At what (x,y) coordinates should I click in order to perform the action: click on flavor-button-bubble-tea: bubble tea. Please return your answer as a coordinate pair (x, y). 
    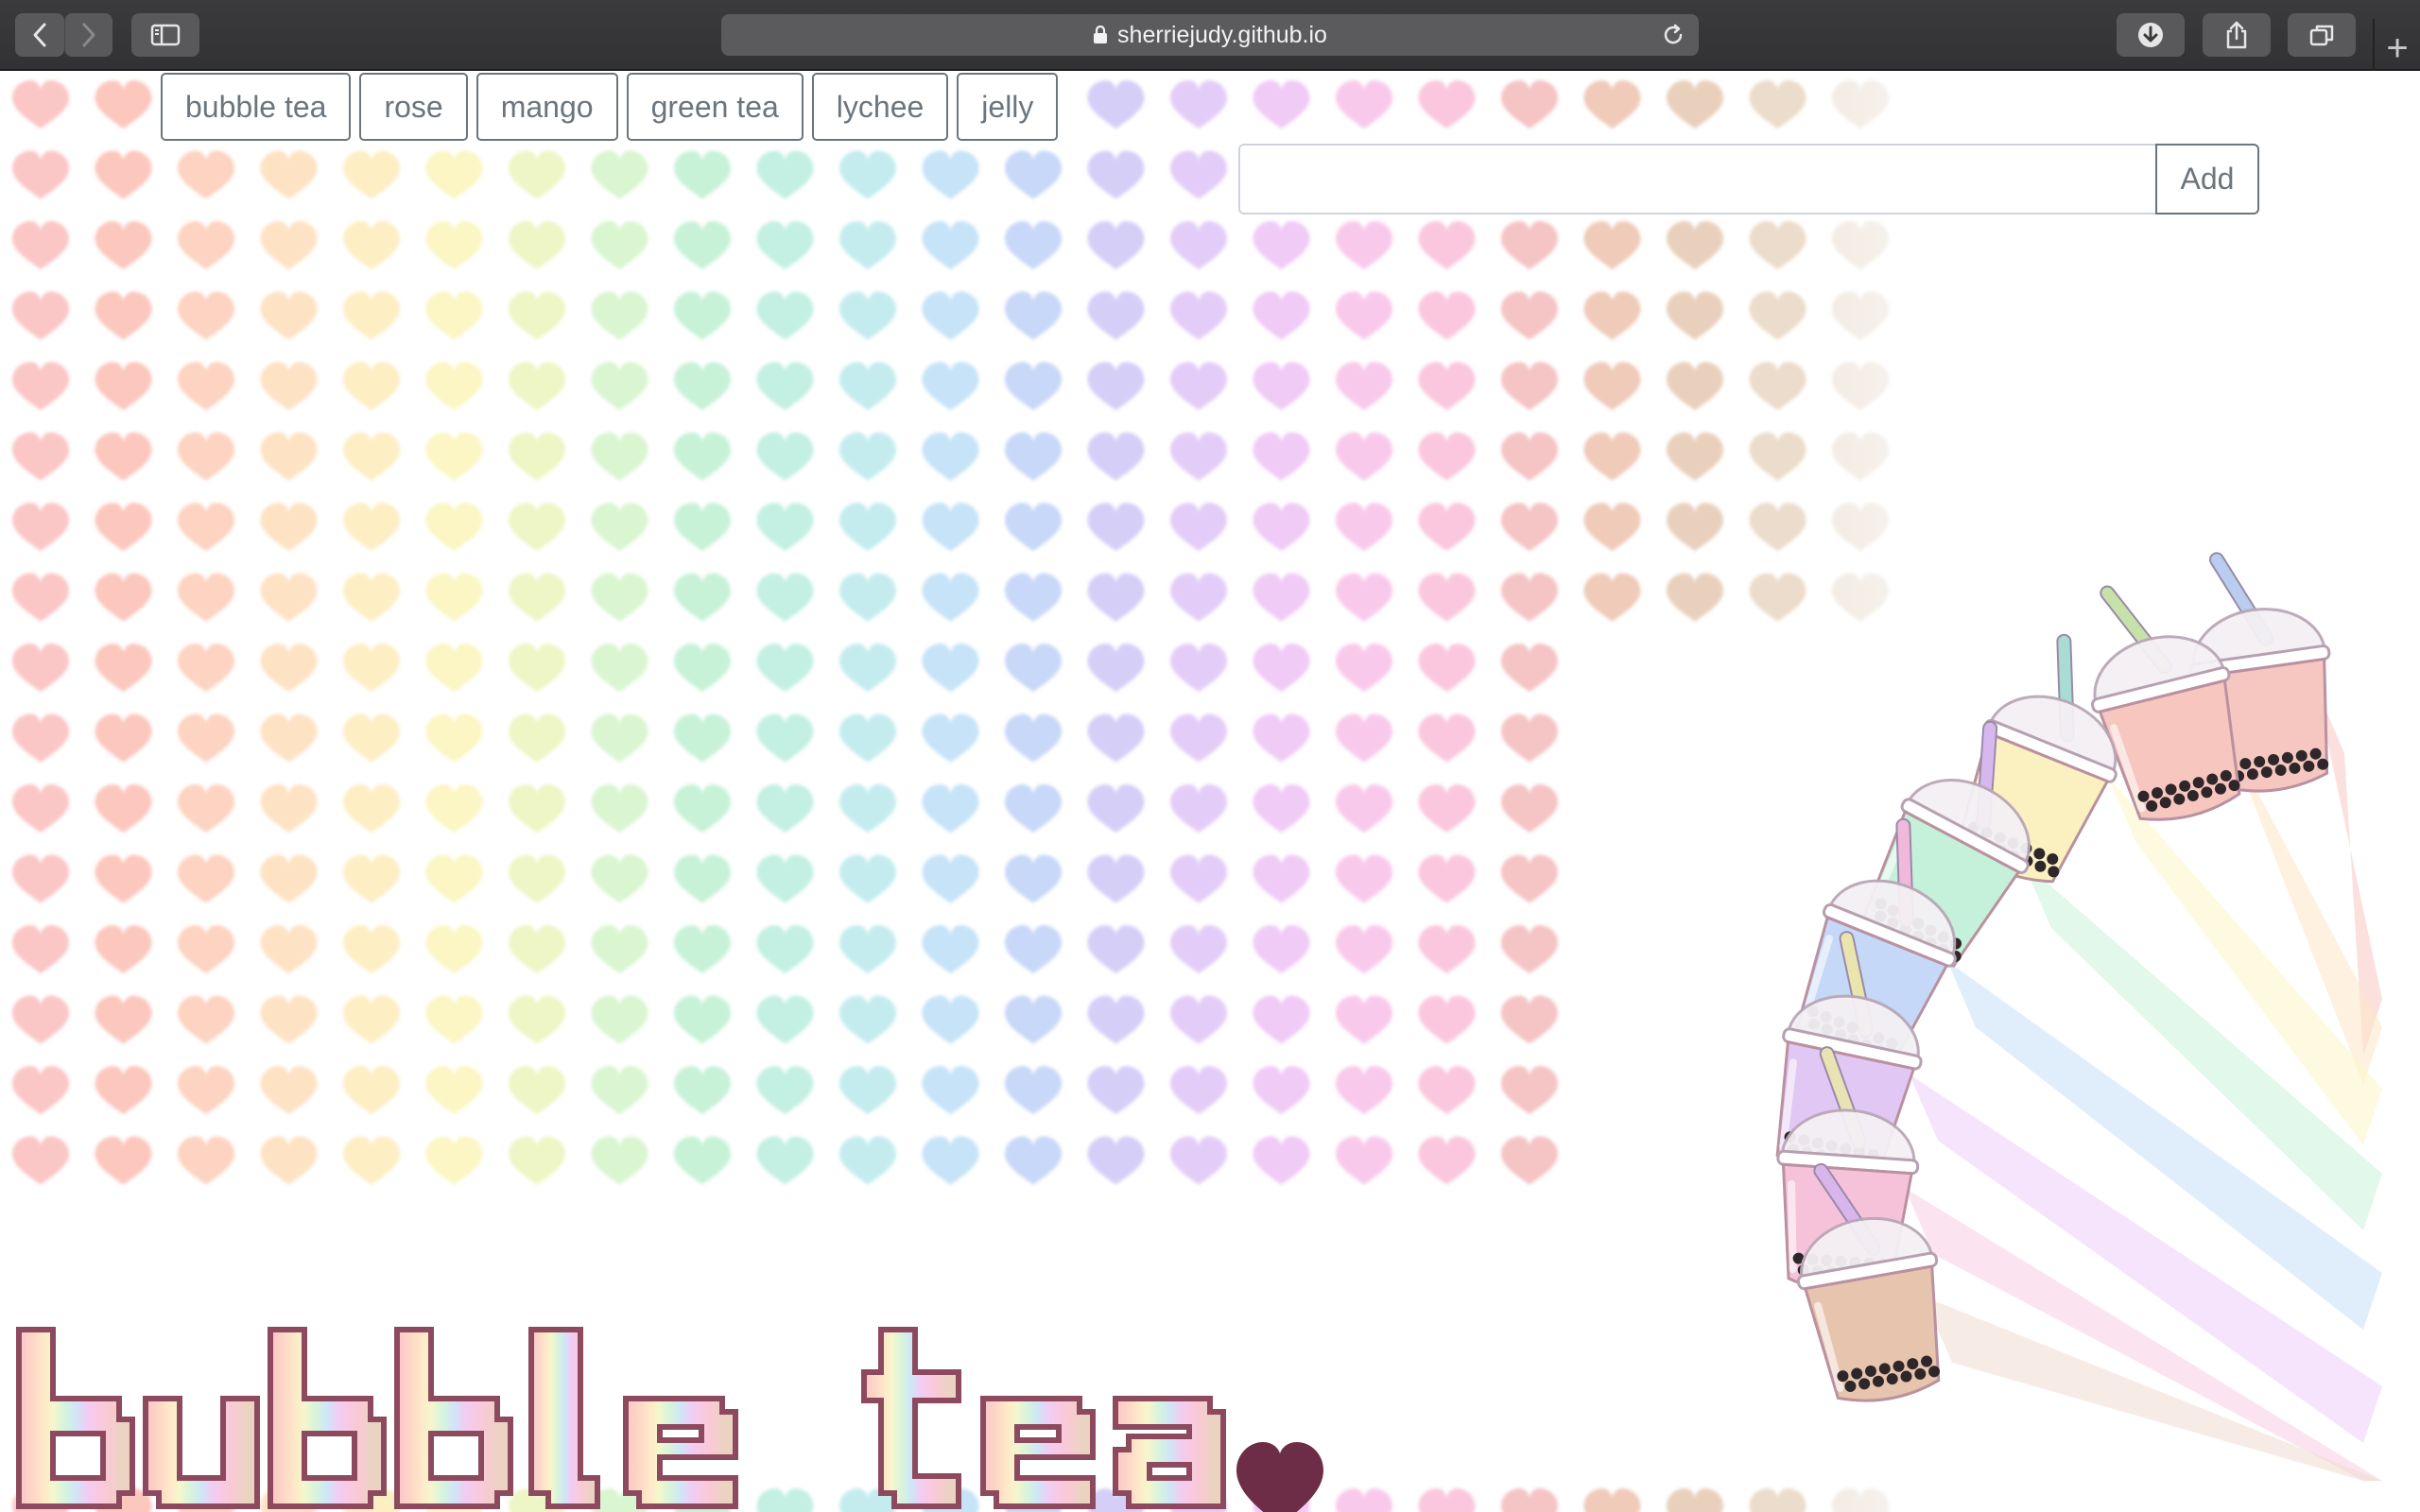
    Looking at the image, I should click on (256, 107).